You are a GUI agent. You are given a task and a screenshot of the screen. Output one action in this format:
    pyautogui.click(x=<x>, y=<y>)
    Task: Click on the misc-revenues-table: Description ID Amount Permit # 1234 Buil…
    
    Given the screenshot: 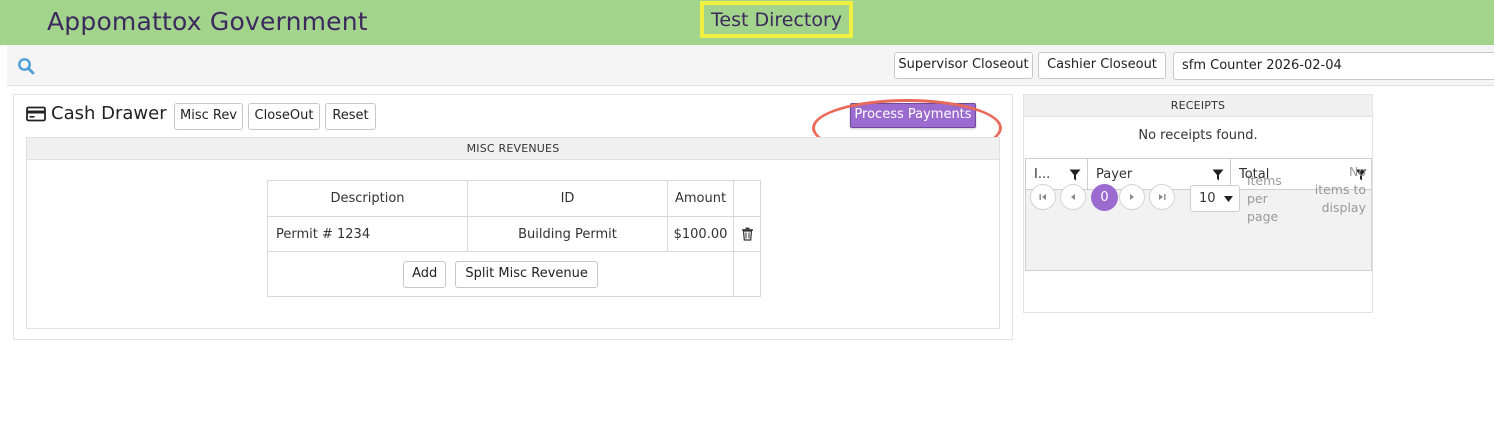 What is the action you would take?
    pyautogui.click(x=514, y=238)
    